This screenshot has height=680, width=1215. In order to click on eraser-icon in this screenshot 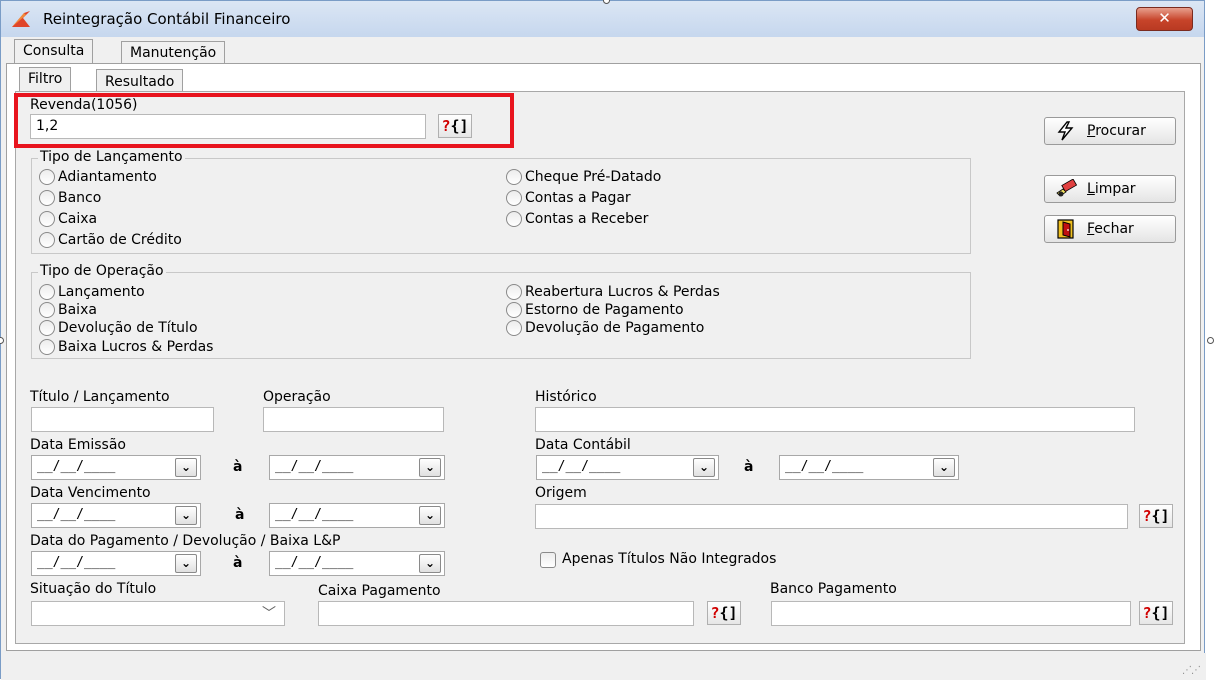, I will do `click(1066, 188)`.